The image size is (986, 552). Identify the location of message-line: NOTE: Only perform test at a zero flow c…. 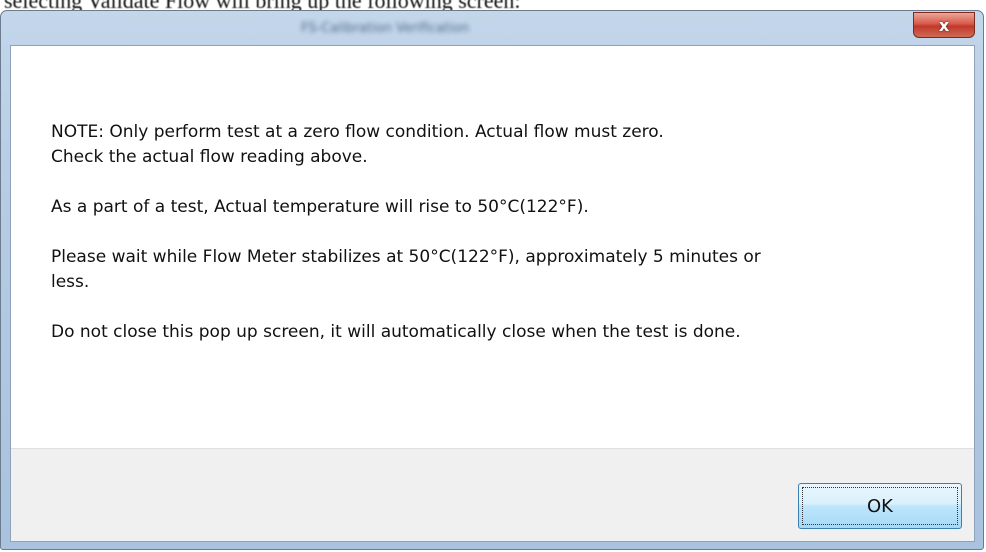
(357, 132).